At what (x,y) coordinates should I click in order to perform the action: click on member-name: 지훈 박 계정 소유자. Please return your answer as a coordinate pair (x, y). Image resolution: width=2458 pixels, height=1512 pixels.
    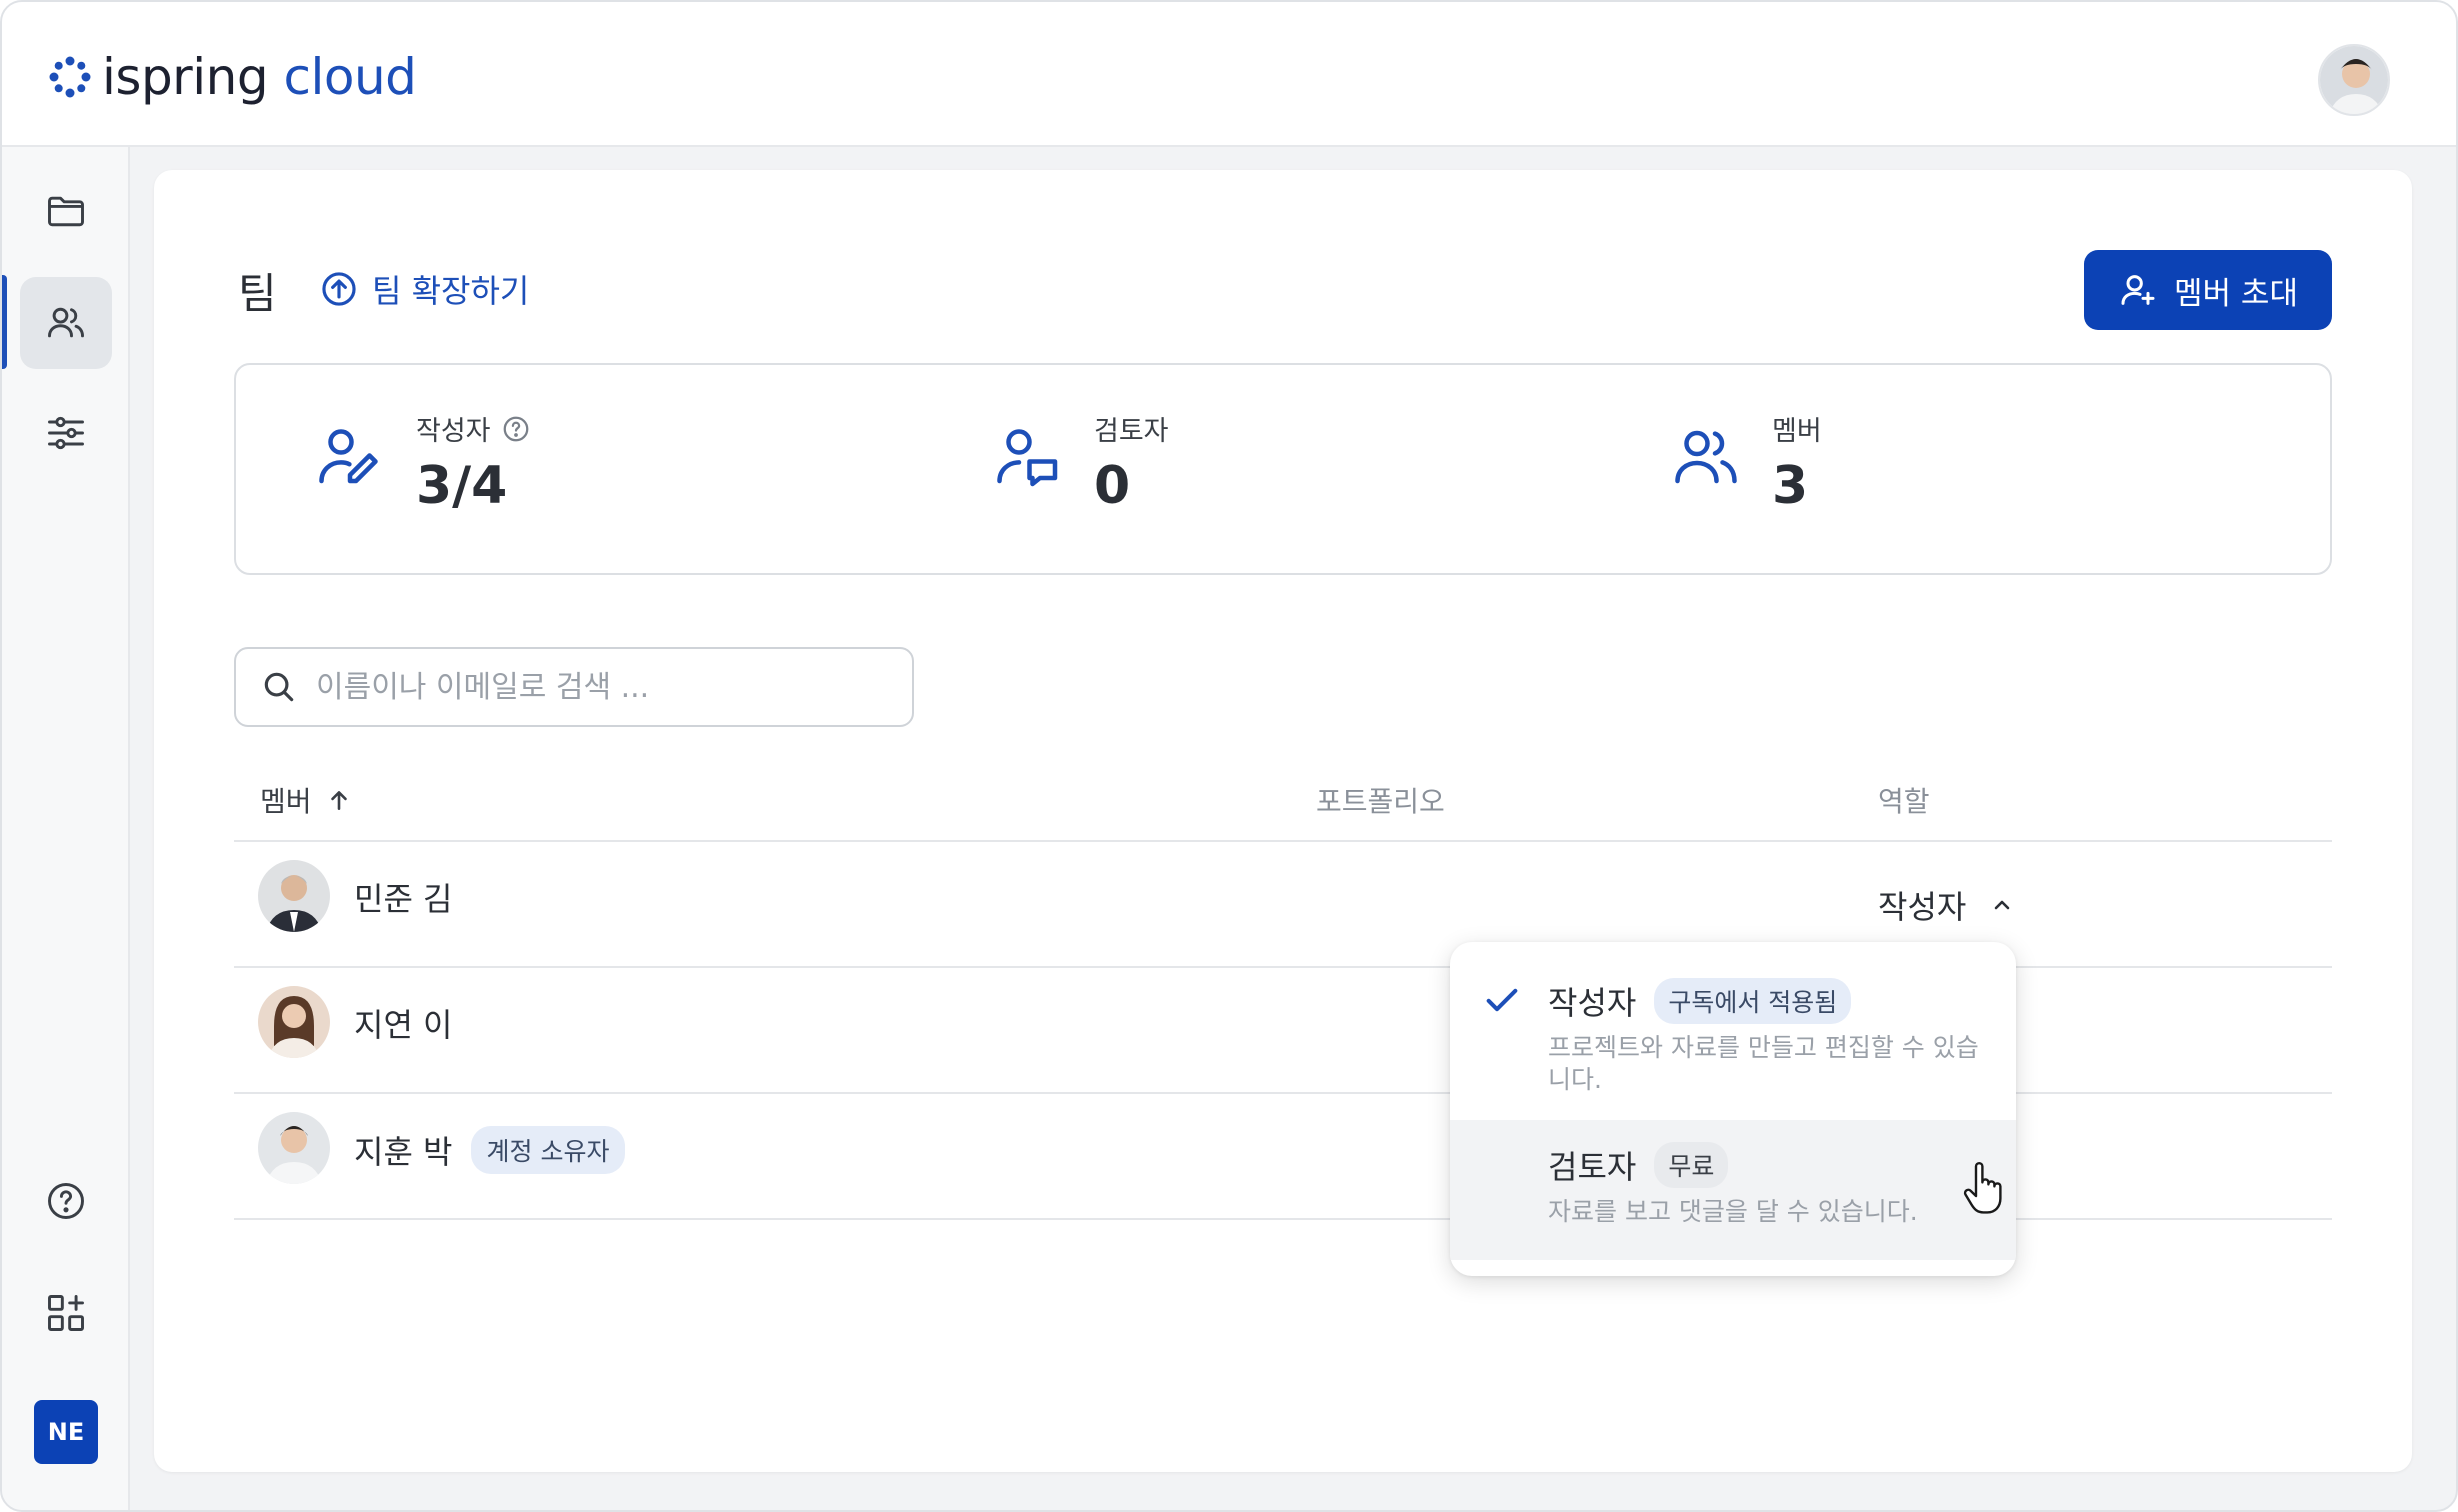
    Looking at the image, I should click on (490, 1150).